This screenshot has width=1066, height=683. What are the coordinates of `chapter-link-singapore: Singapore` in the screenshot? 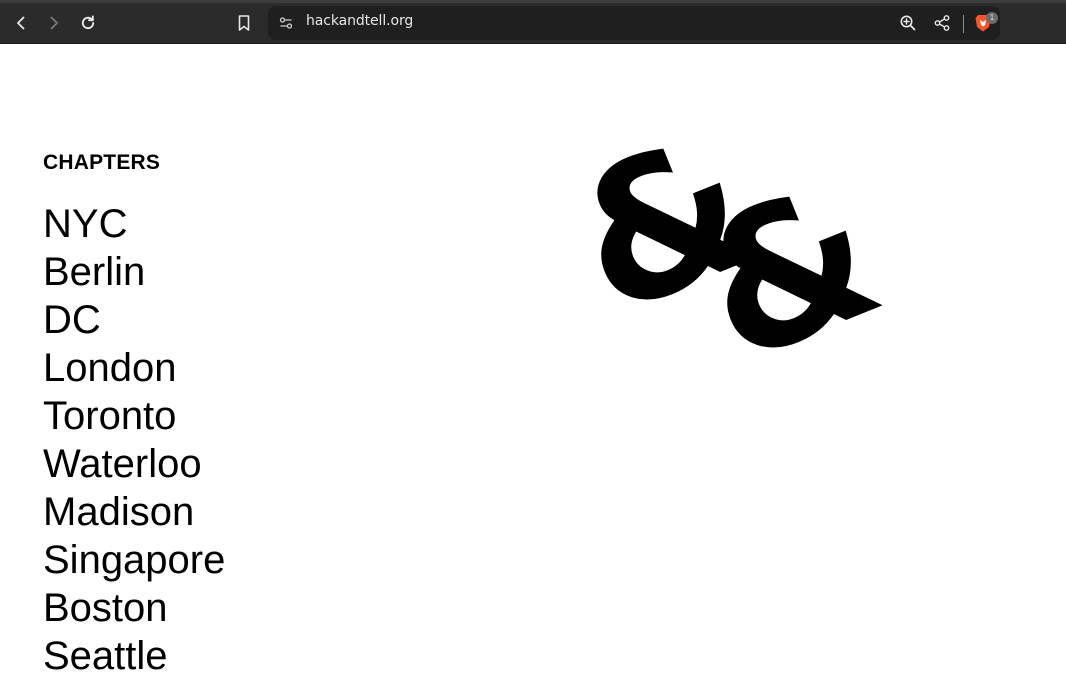 It's located at (134, 560).